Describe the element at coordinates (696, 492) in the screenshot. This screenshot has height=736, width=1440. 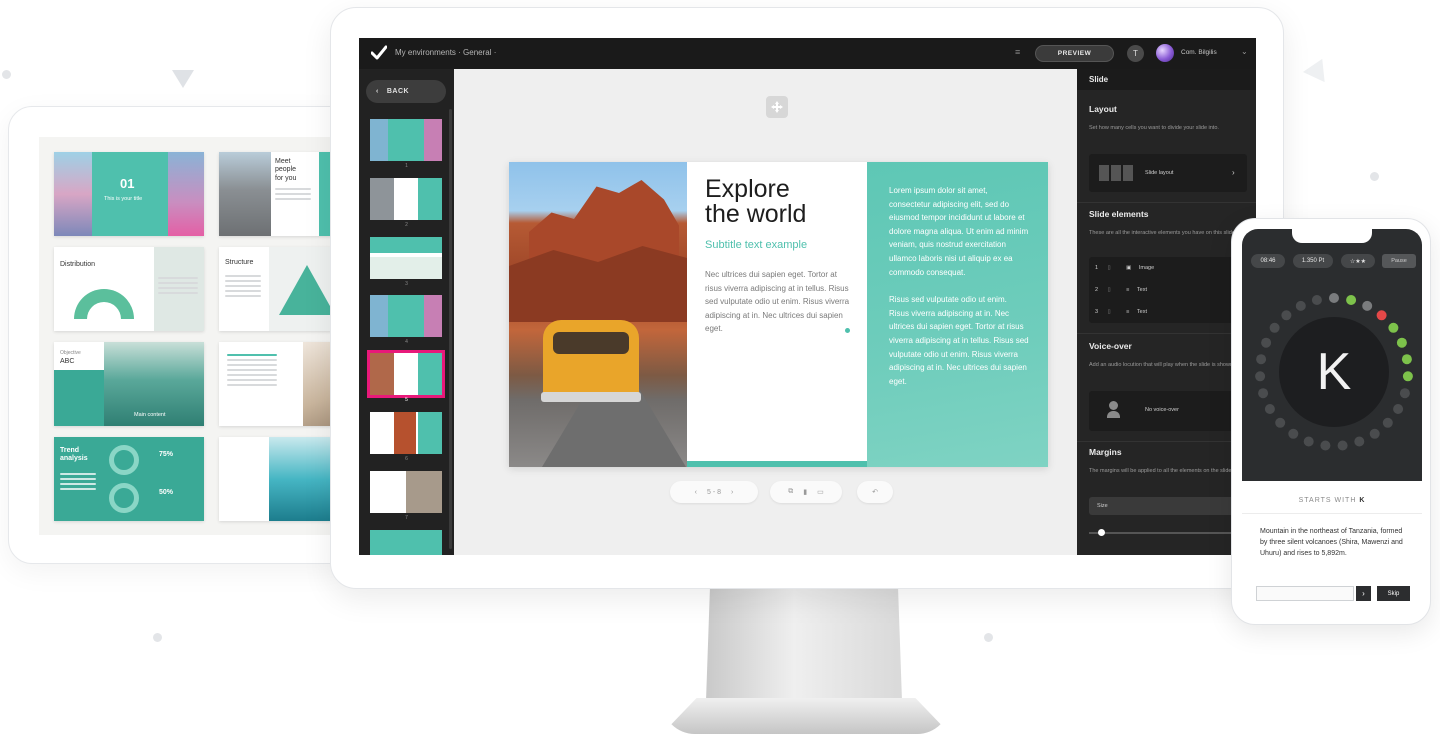
I see `chevron-left-icon: ‹` at that location.